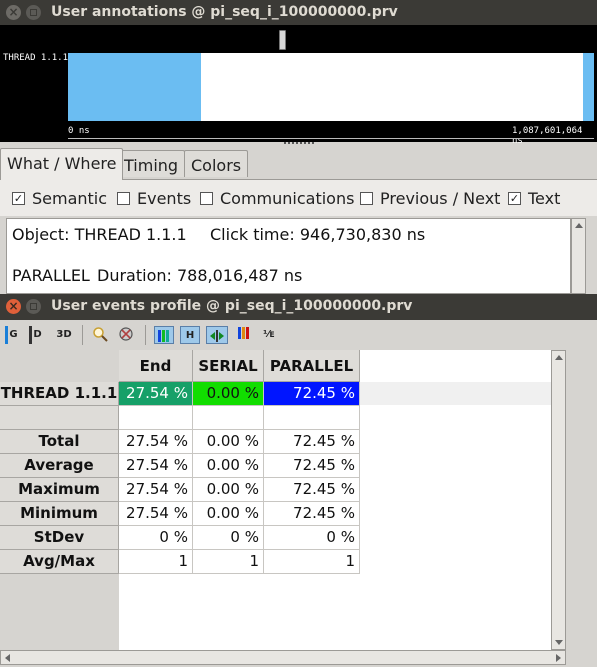 This screenshot has height=667, width=597. What do you see at coordinates (559, 642) in the screenshot?
I see `scroll-down-icon` at bounding box center [559, 642].